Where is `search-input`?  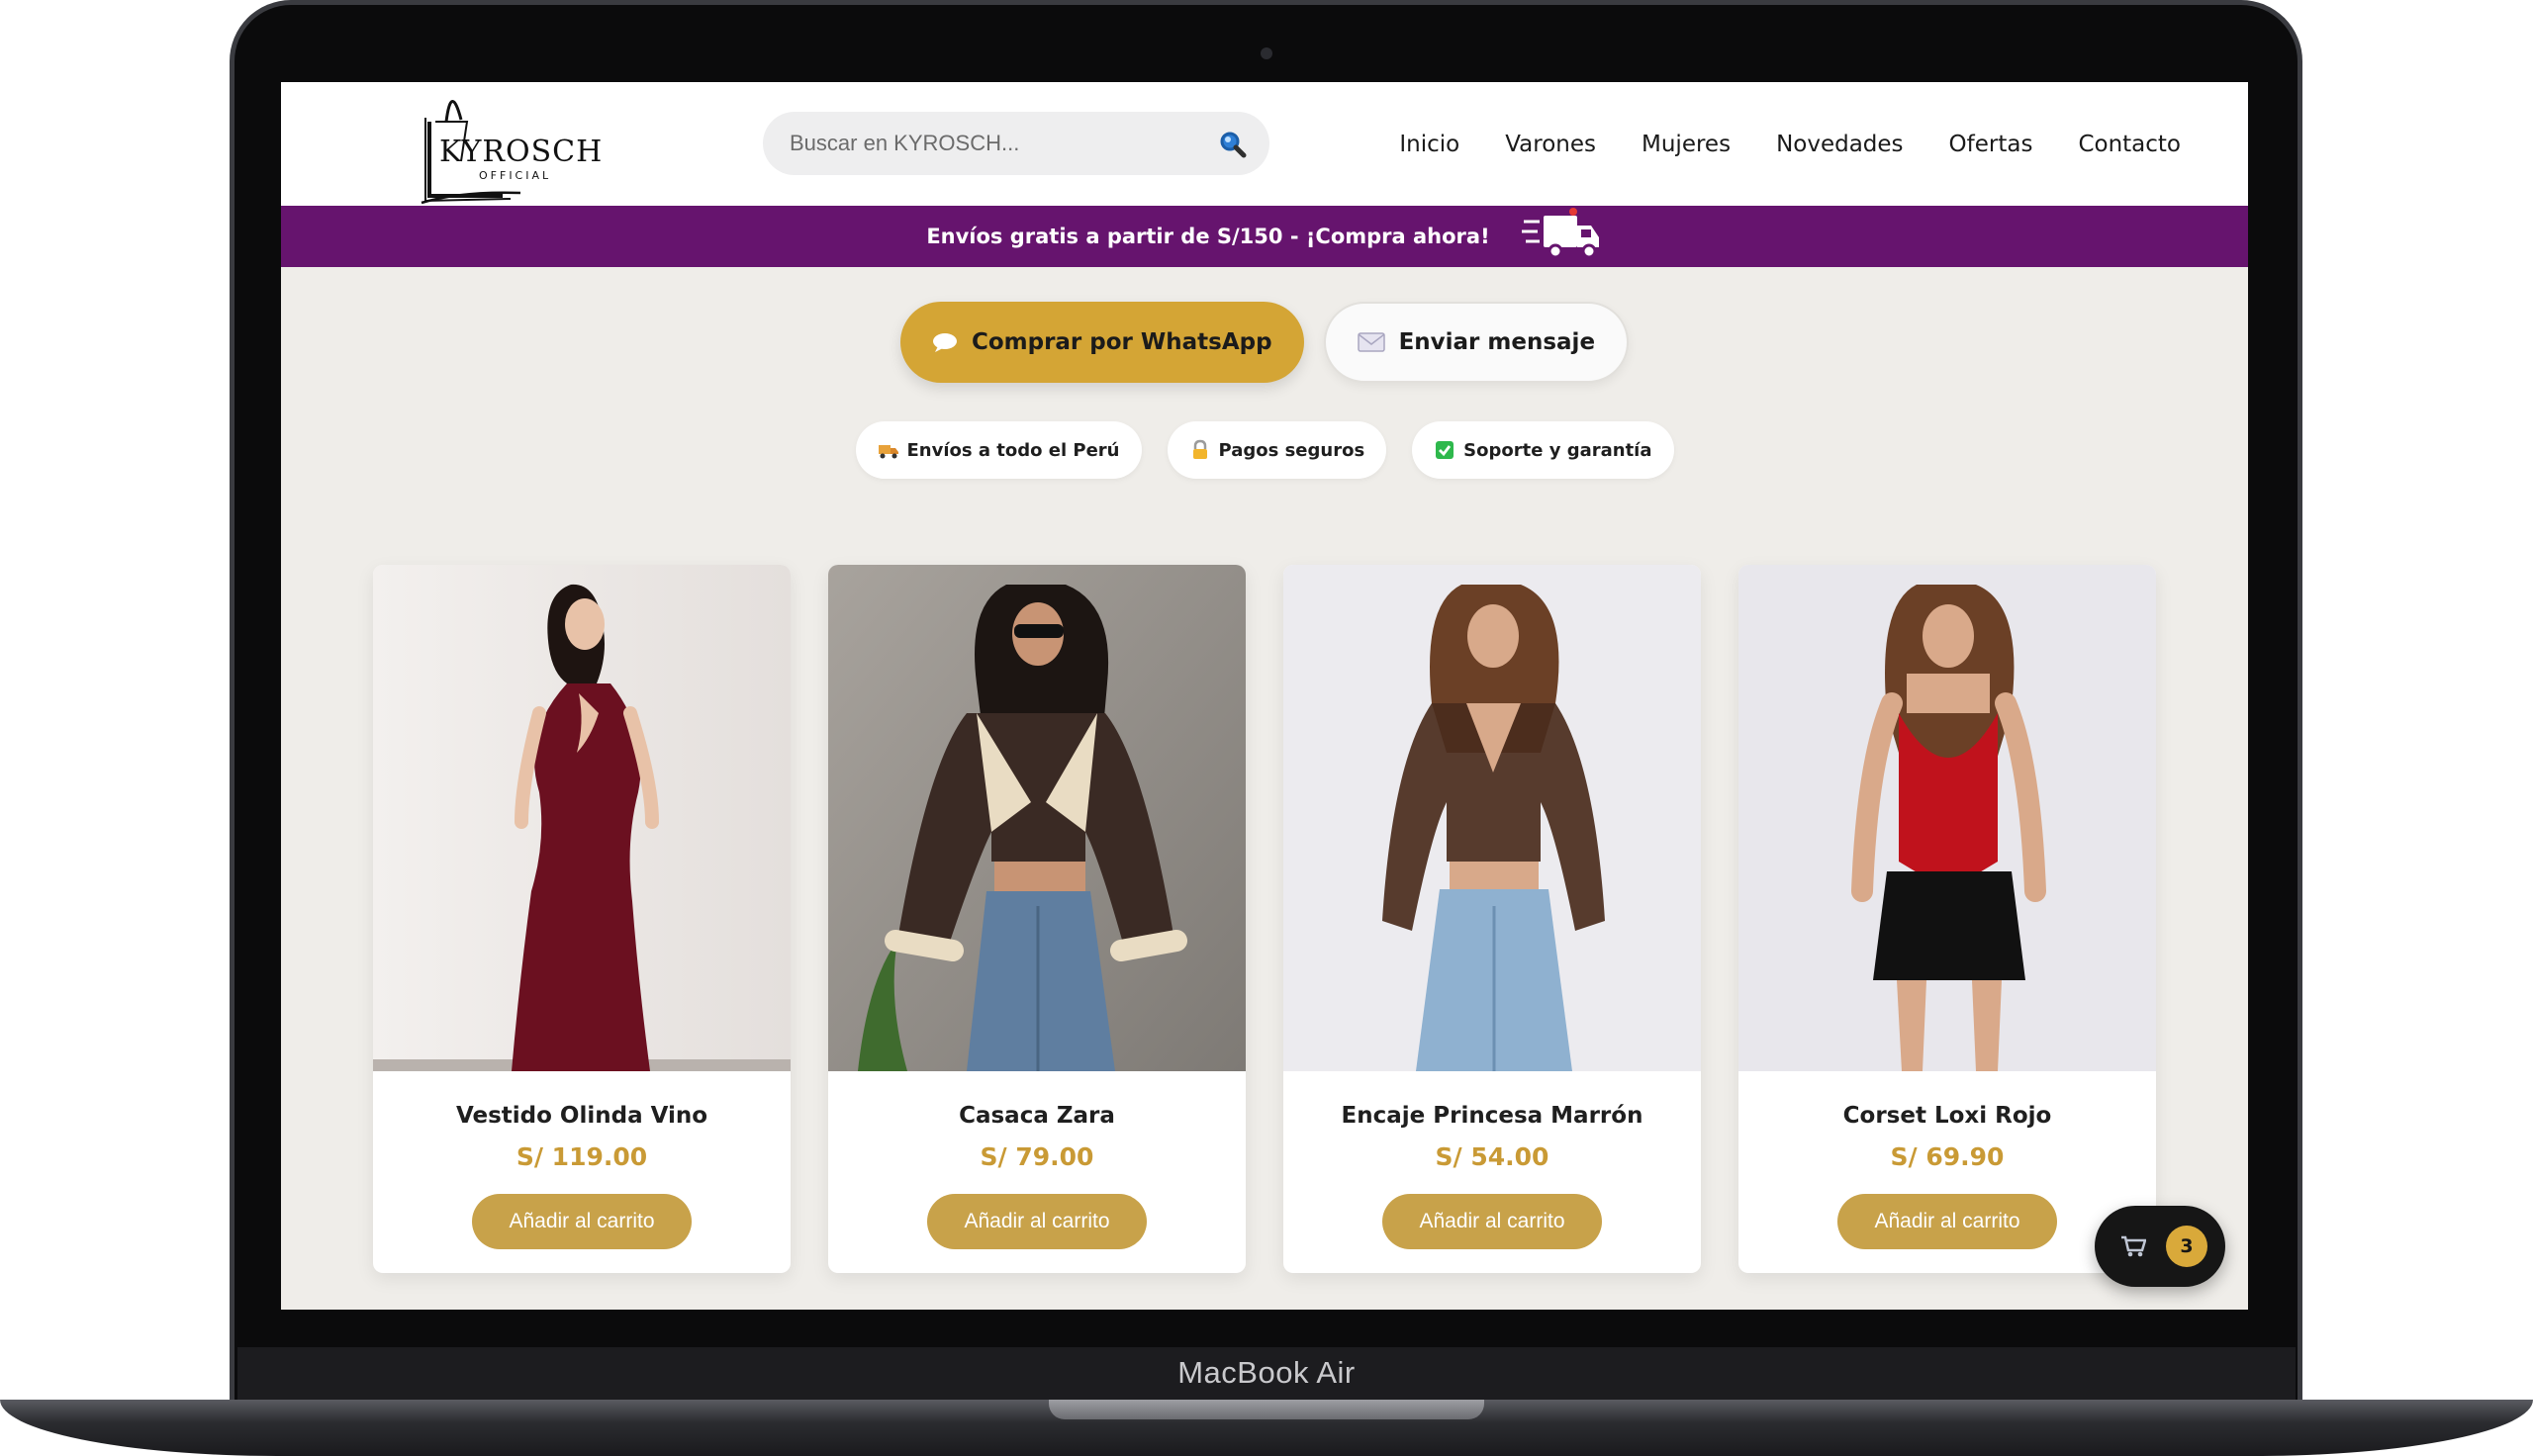
search-input is located at coordinates (998, 143).